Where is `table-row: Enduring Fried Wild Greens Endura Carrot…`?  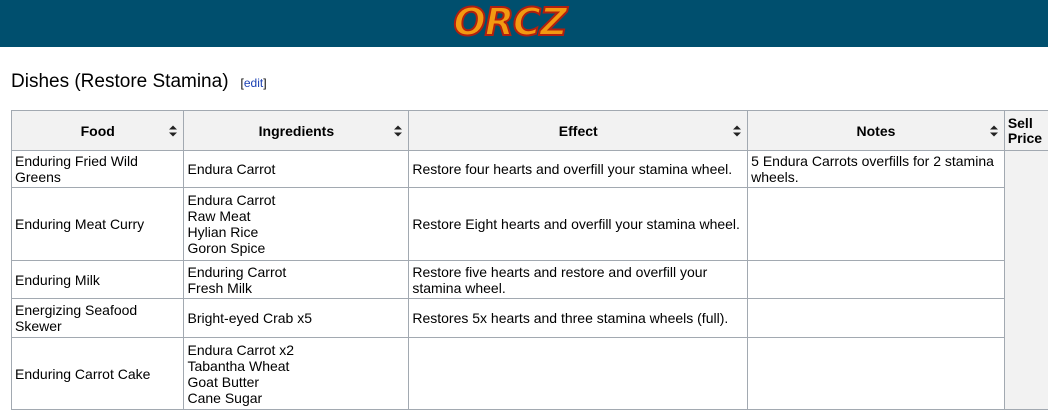
table-row: Enduring Fried Wild Greens Endura Carrot… is located at coordinates (530, 169).